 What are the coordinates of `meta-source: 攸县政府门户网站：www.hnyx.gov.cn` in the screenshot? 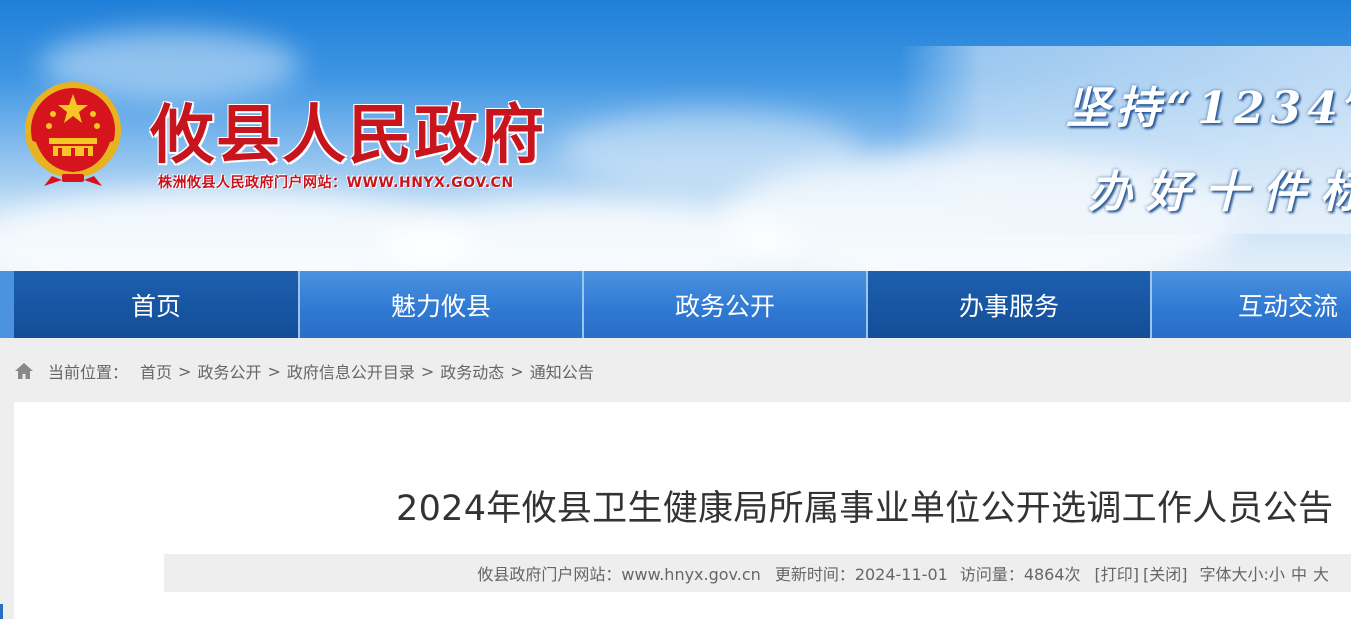 It's located at (619, 574).